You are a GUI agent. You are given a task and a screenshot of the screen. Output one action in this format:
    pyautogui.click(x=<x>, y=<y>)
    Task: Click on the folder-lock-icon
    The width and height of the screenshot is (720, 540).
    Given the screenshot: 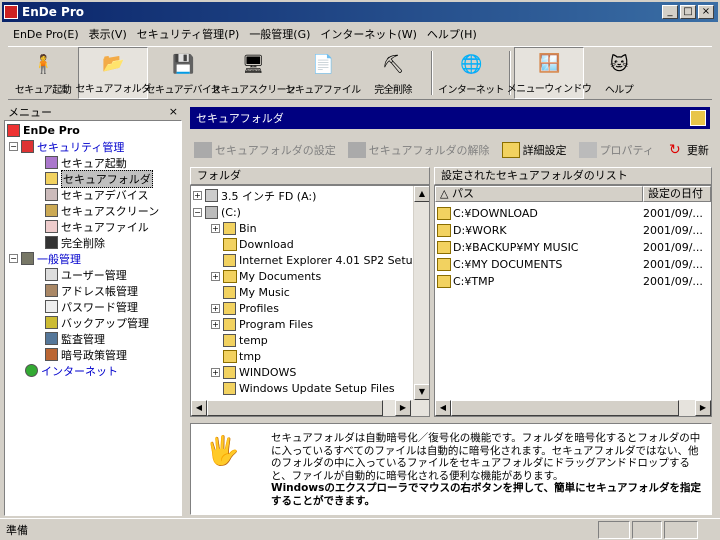 What is the action you would take?
    pyautogui.click(x=698, y=118)
    